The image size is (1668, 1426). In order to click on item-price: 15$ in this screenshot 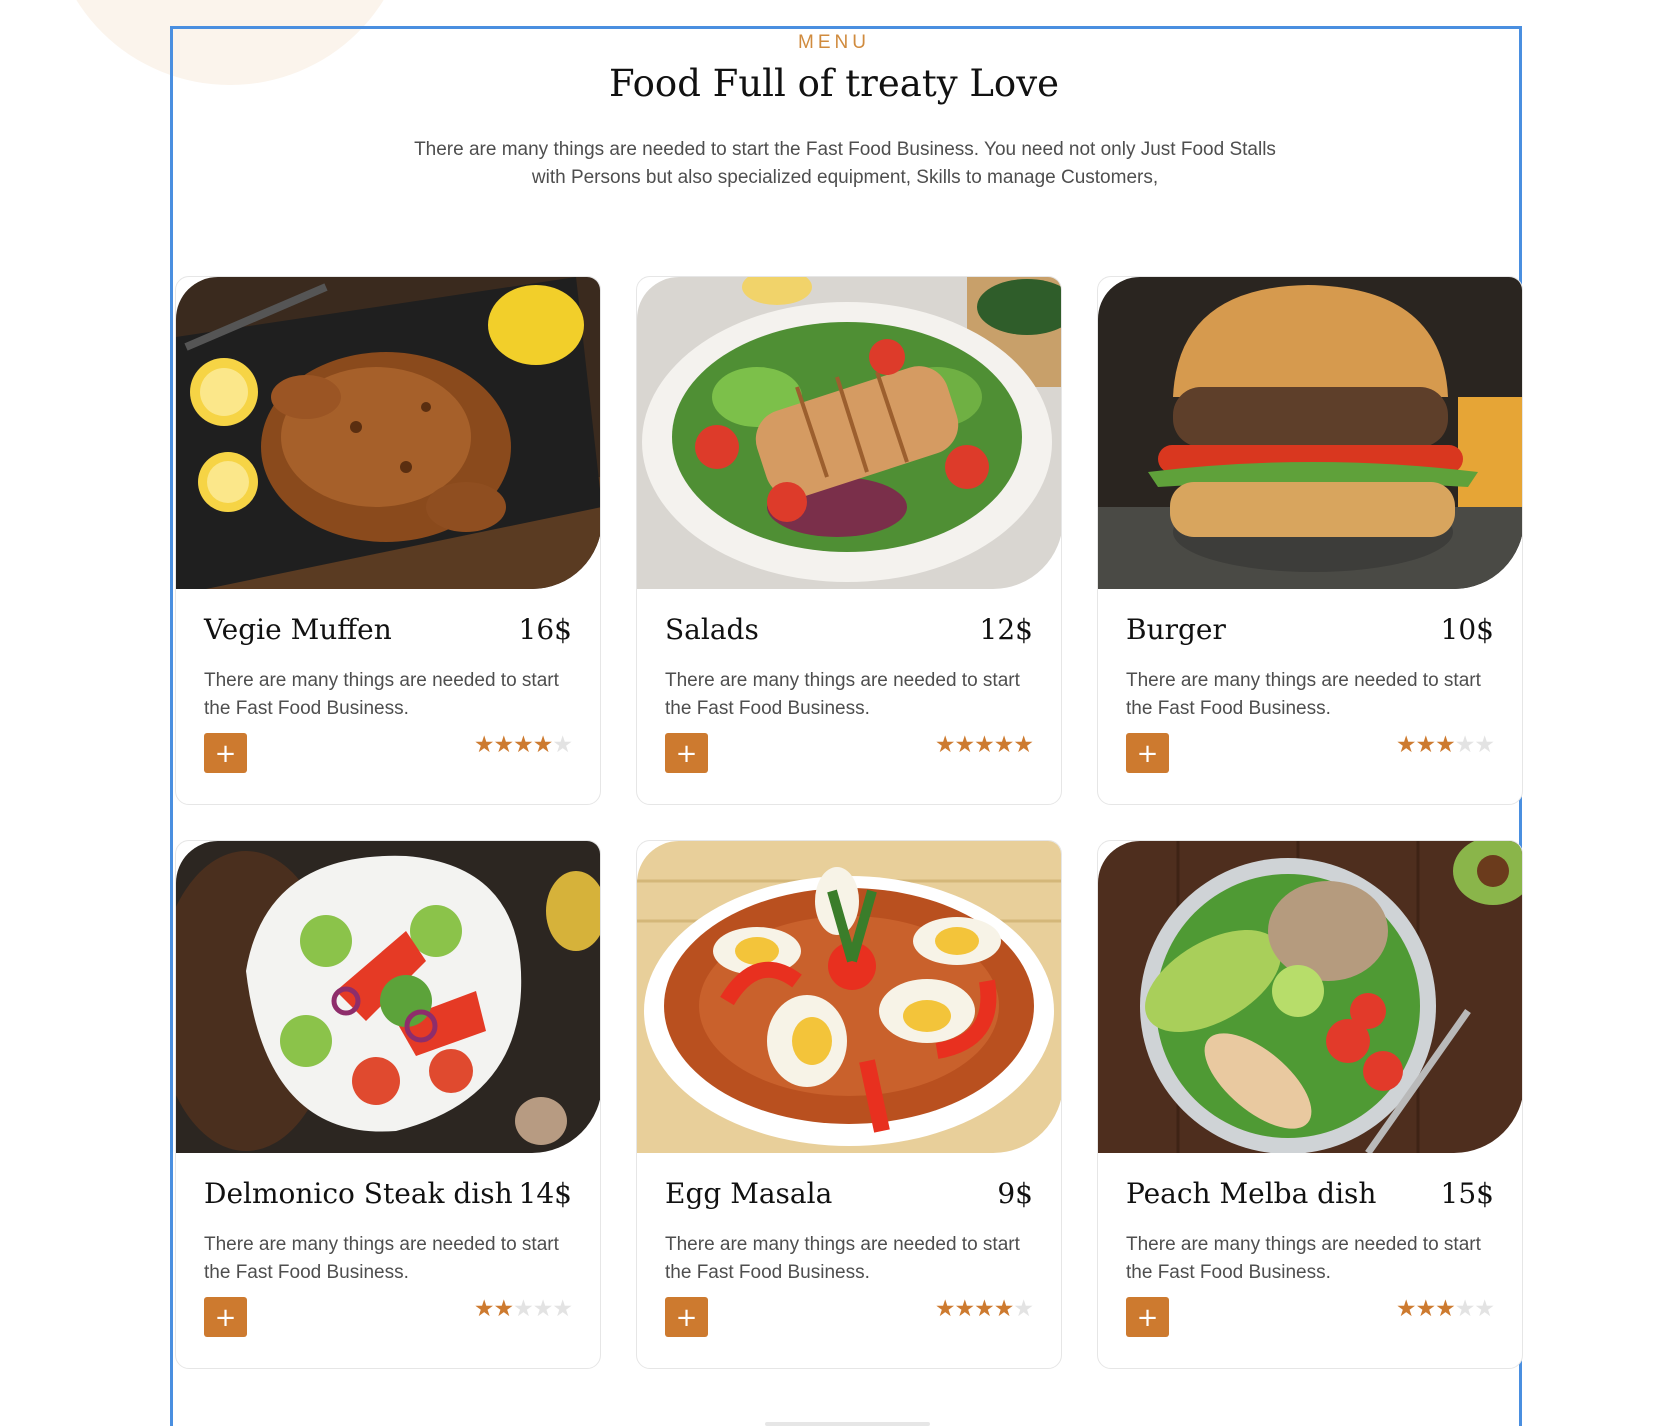, I will do `click(1467, 1193)`.